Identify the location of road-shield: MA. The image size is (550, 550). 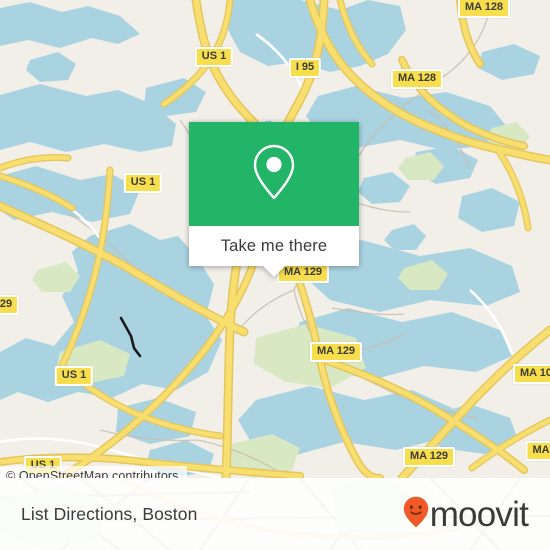
(537, 451).